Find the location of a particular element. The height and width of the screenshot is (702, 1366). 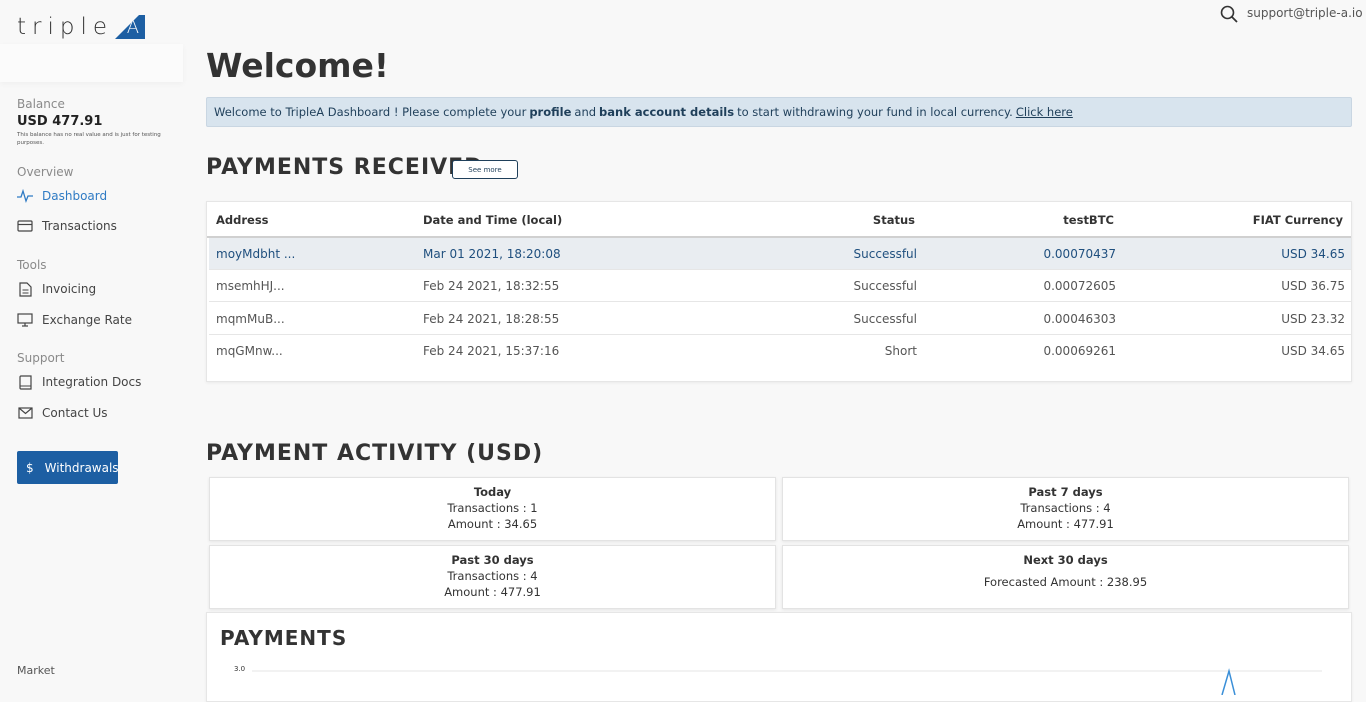

cell-btc: 0.00070437 is located at coordinates (1079, 254).